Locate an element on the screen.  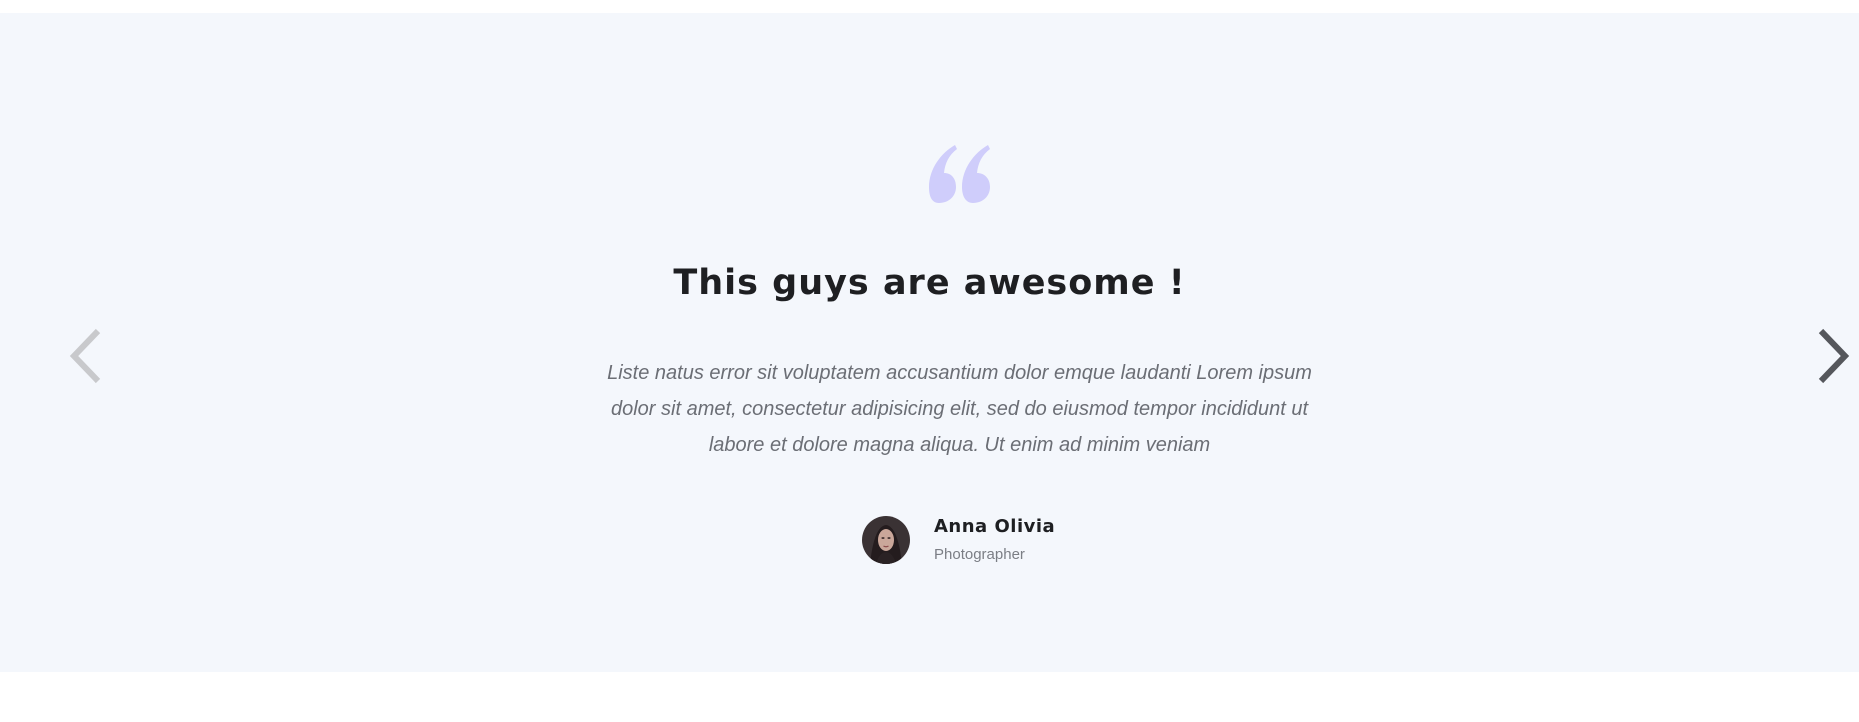
quote-icon is located at coordinates (960, 174).